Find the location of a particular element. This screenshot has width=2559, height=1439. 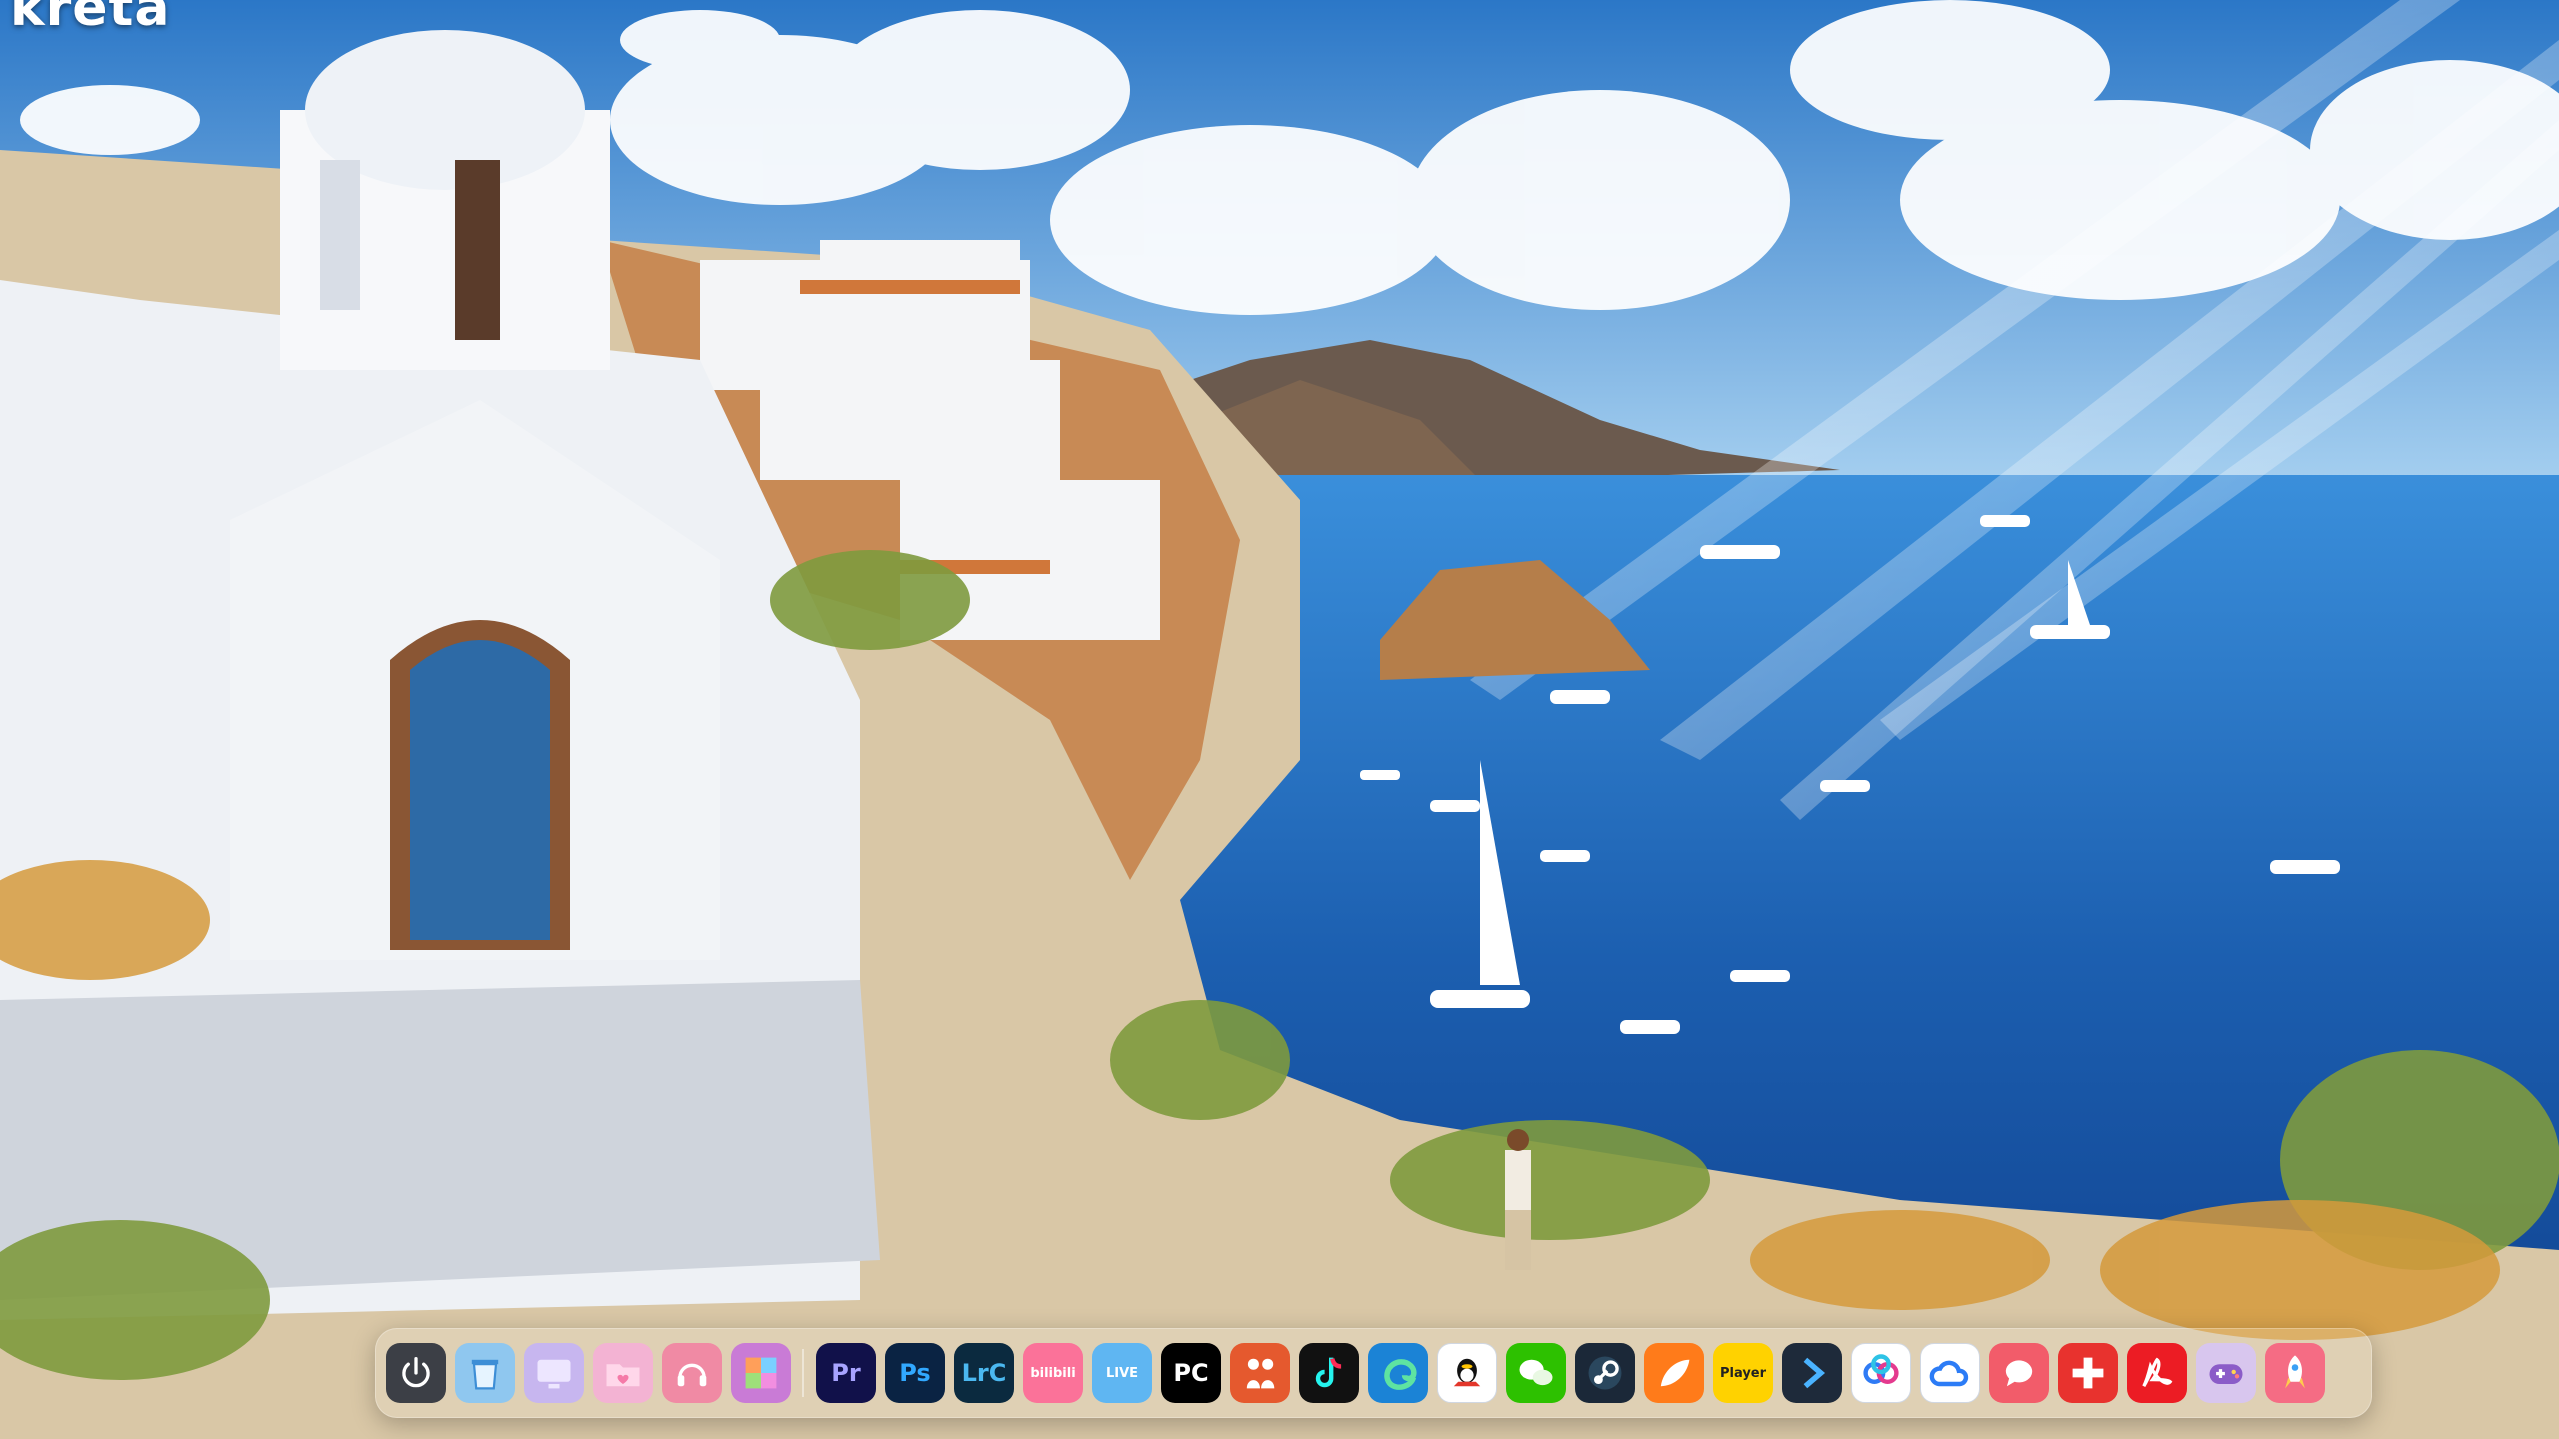

dock-icon-premiere-pro: Pr is located at coordinates (846, 1373).